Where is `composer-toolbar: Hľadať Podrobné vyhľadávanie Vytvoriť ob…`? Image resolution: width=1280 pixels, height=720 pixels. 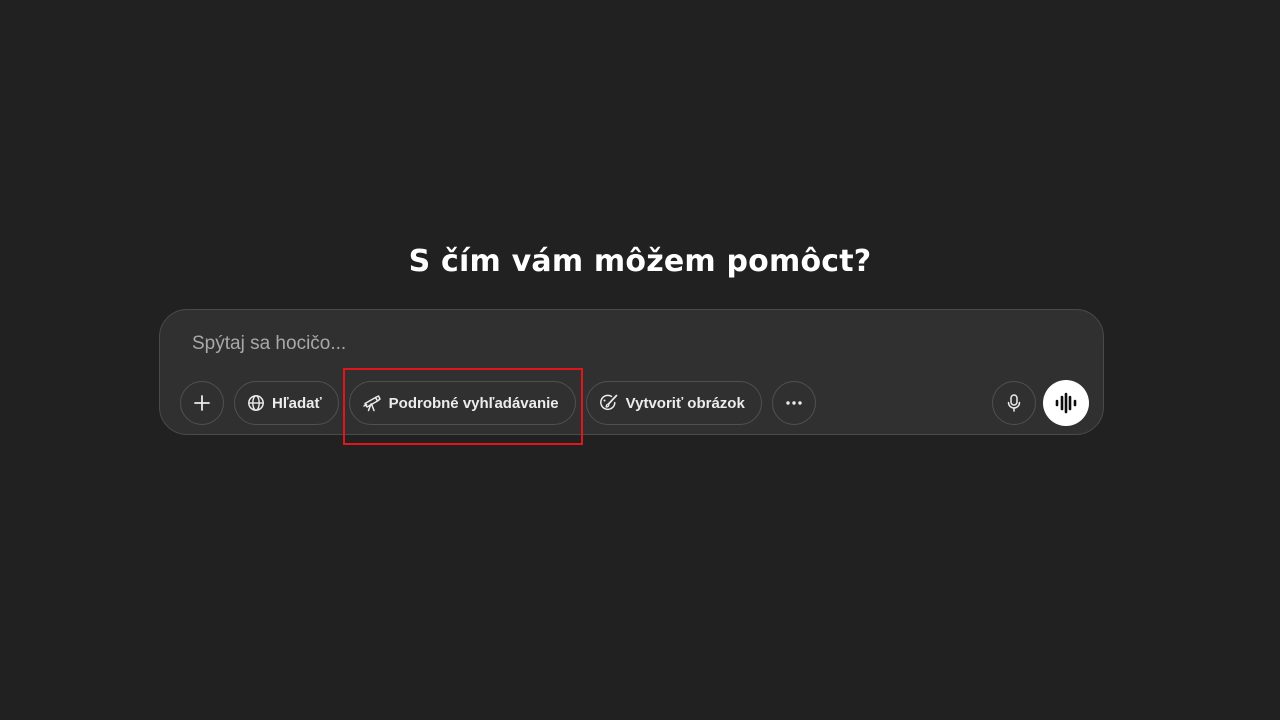 composer-toolbar: Hľadať Podrobné vyhľadávanie Vytvoriť ob… is located at coordinates (498, 403).